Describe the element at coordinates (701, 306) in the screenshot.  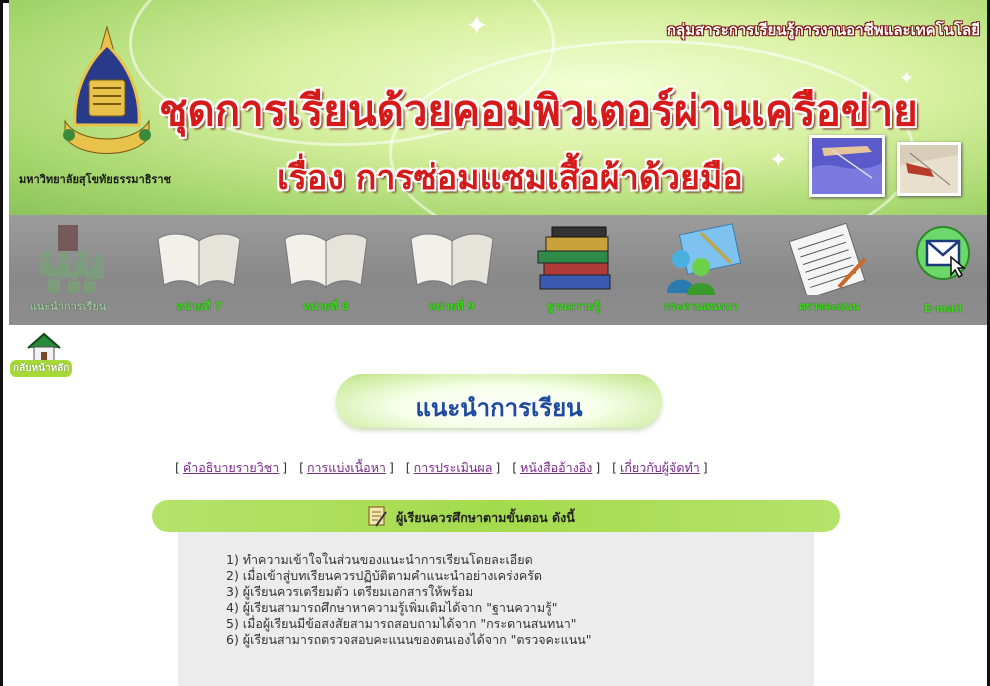
I see `nav-label: กระดานสนทนา` at that location.